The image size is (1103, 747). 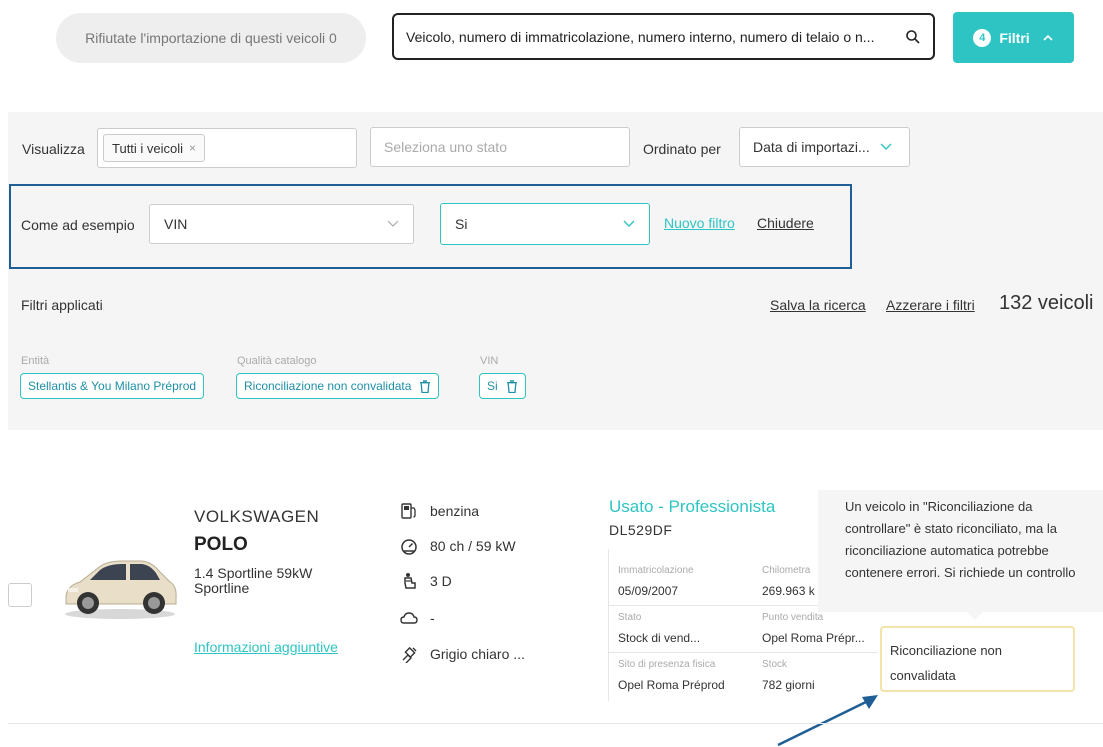 What do you see at coordinates (489, 361) in the screenshot?
I see `applied-filter-label: VIN` at bounding box center [489, 361].